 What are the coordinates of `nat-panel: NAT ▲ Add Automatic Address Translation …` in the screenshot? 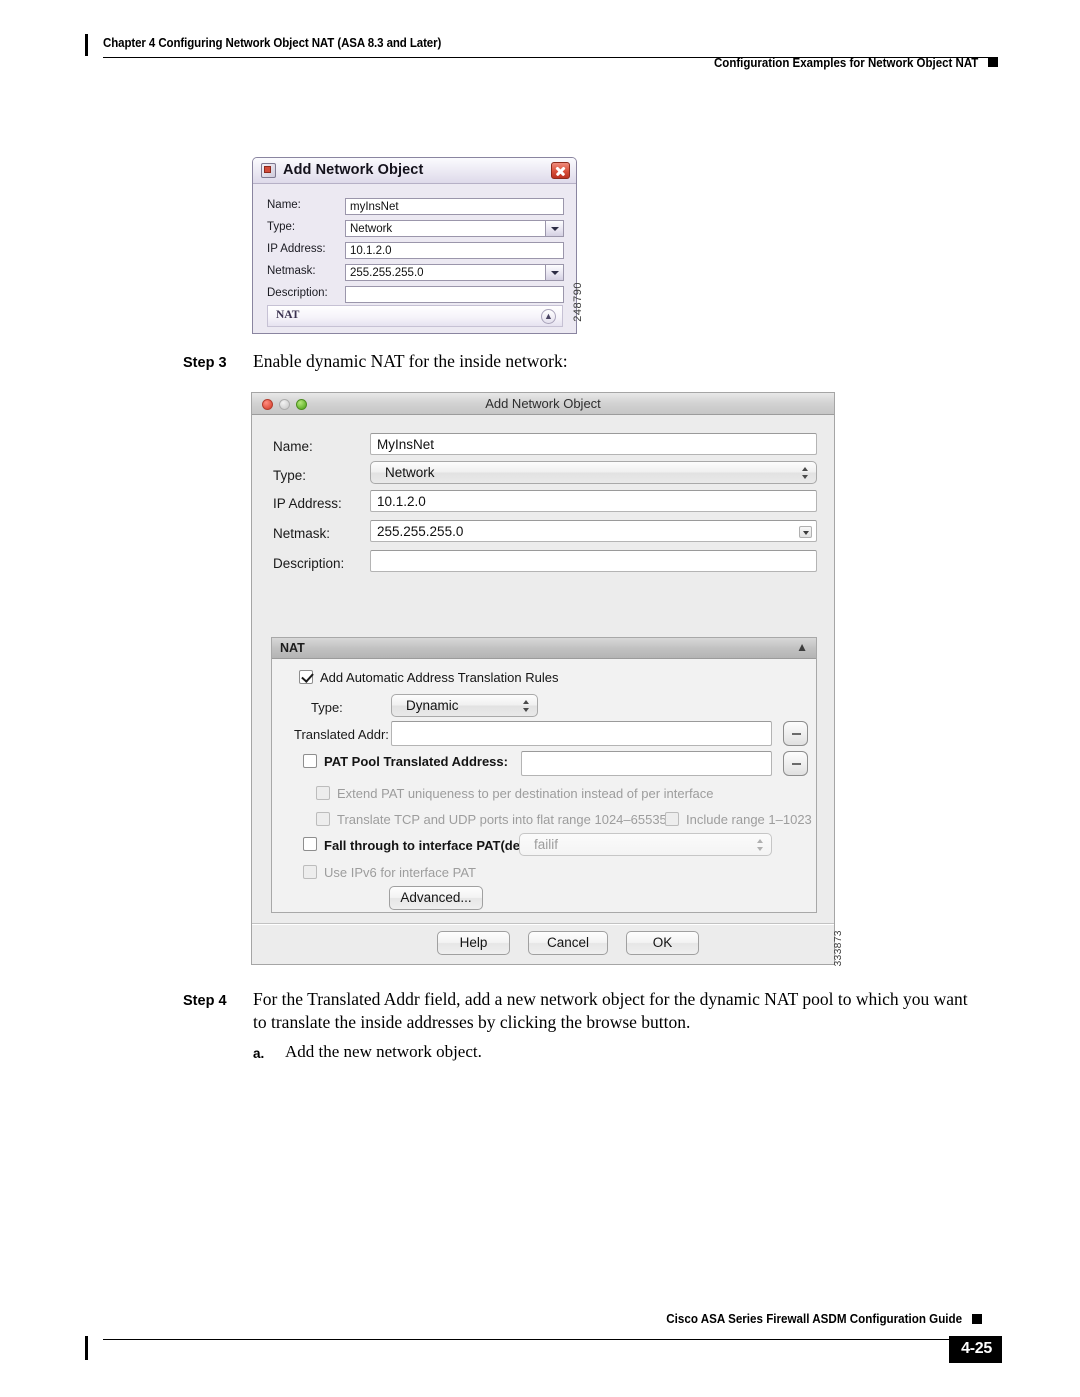 It's located at (544, 775).